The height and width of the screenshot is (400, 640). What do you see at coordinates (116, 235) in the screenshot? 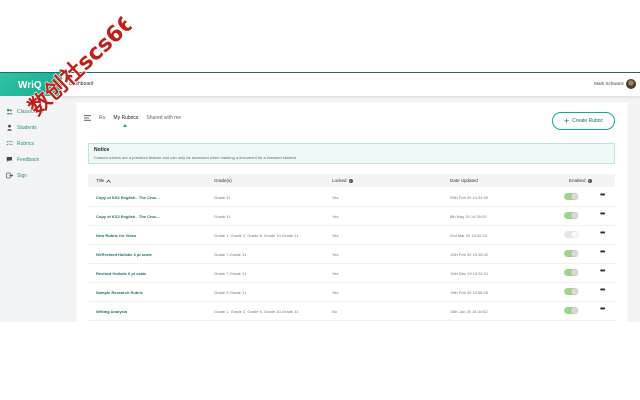
I see `rubric-title-link: New Rubric for Video` at bounding box center [116, 235].